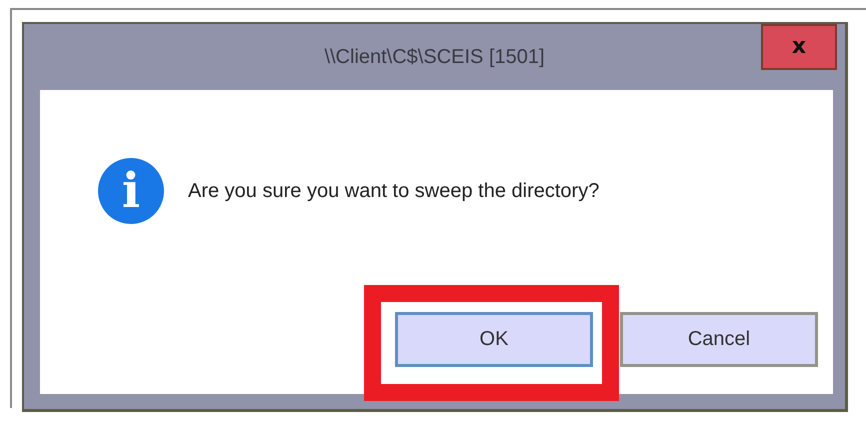  I want to click on info-icon: i, so click(131, 191).